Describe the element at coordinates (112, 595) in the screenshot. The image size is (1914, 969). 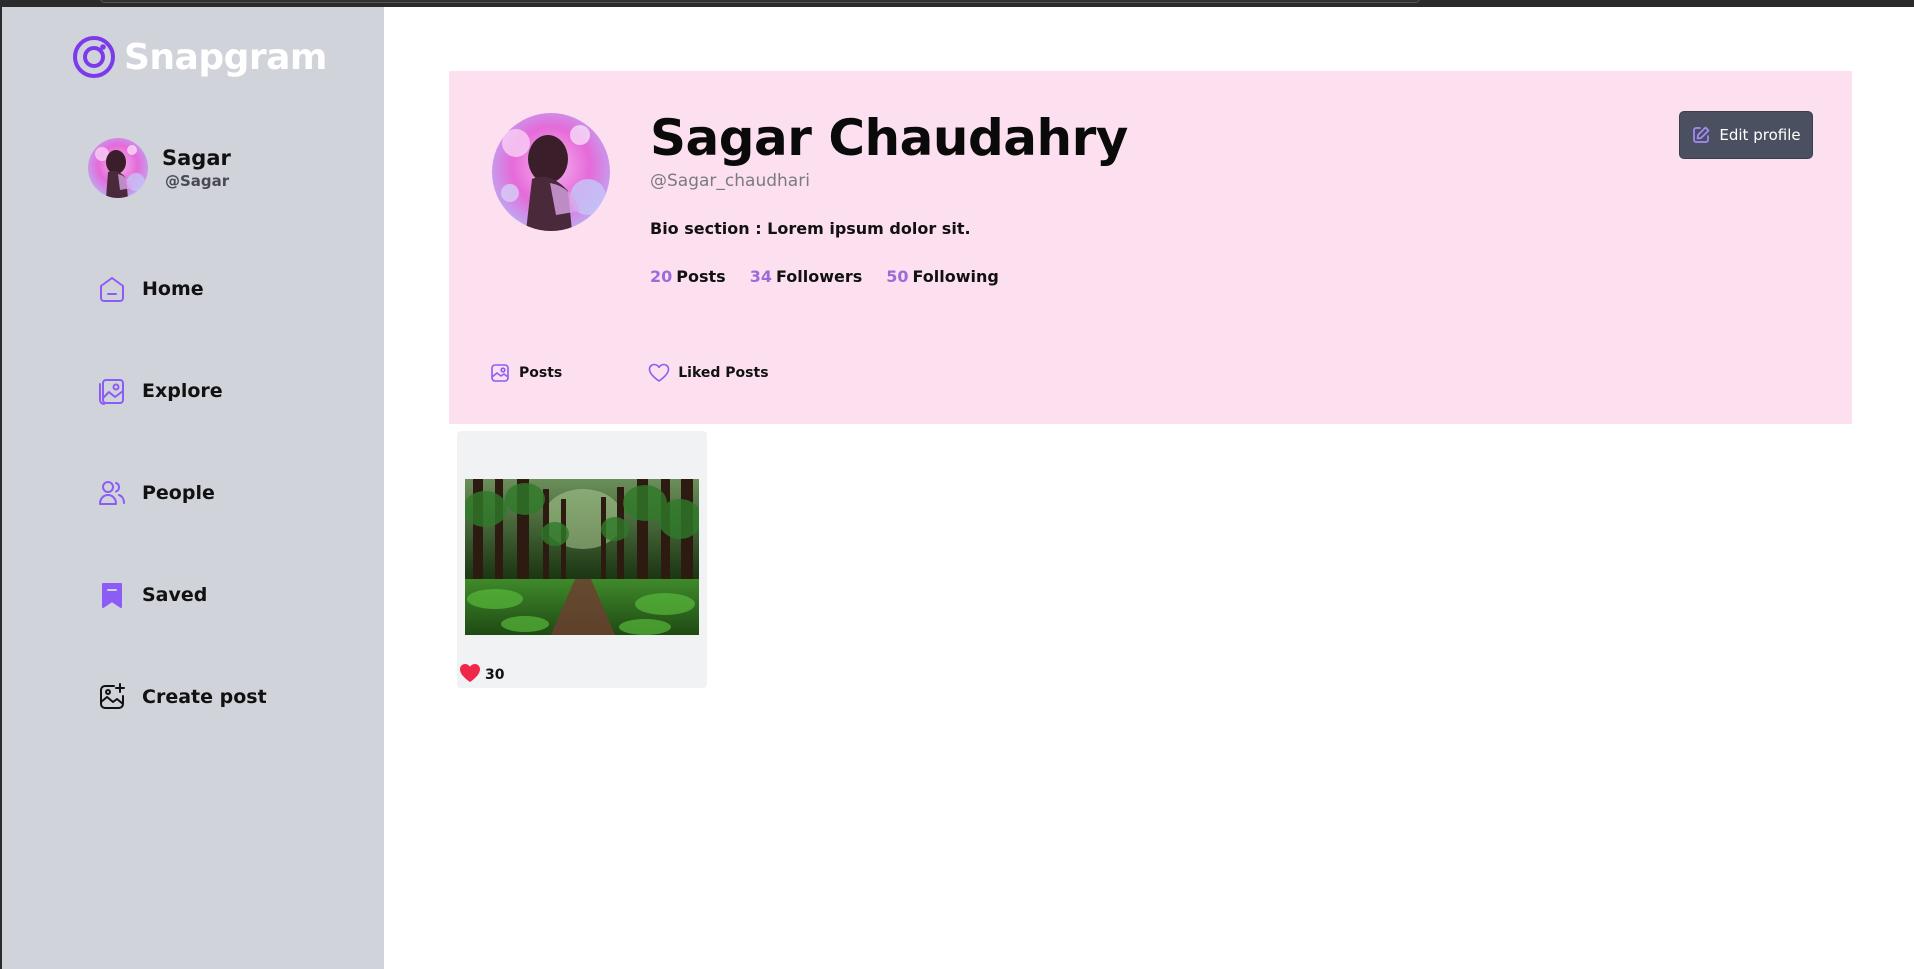
I see `bookmark-icon` at that location.